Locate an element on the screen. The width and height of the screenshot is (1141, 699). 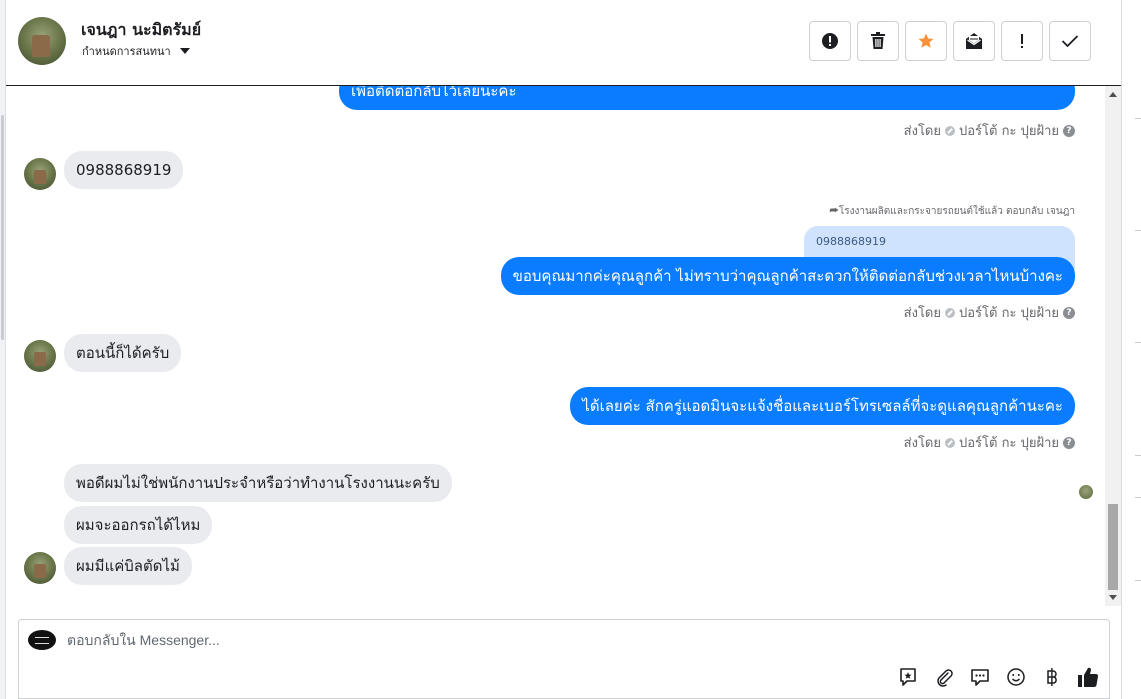
message-incoming: ตอนนี้ก็ได้ครับ is located at coordinates (123, 353).